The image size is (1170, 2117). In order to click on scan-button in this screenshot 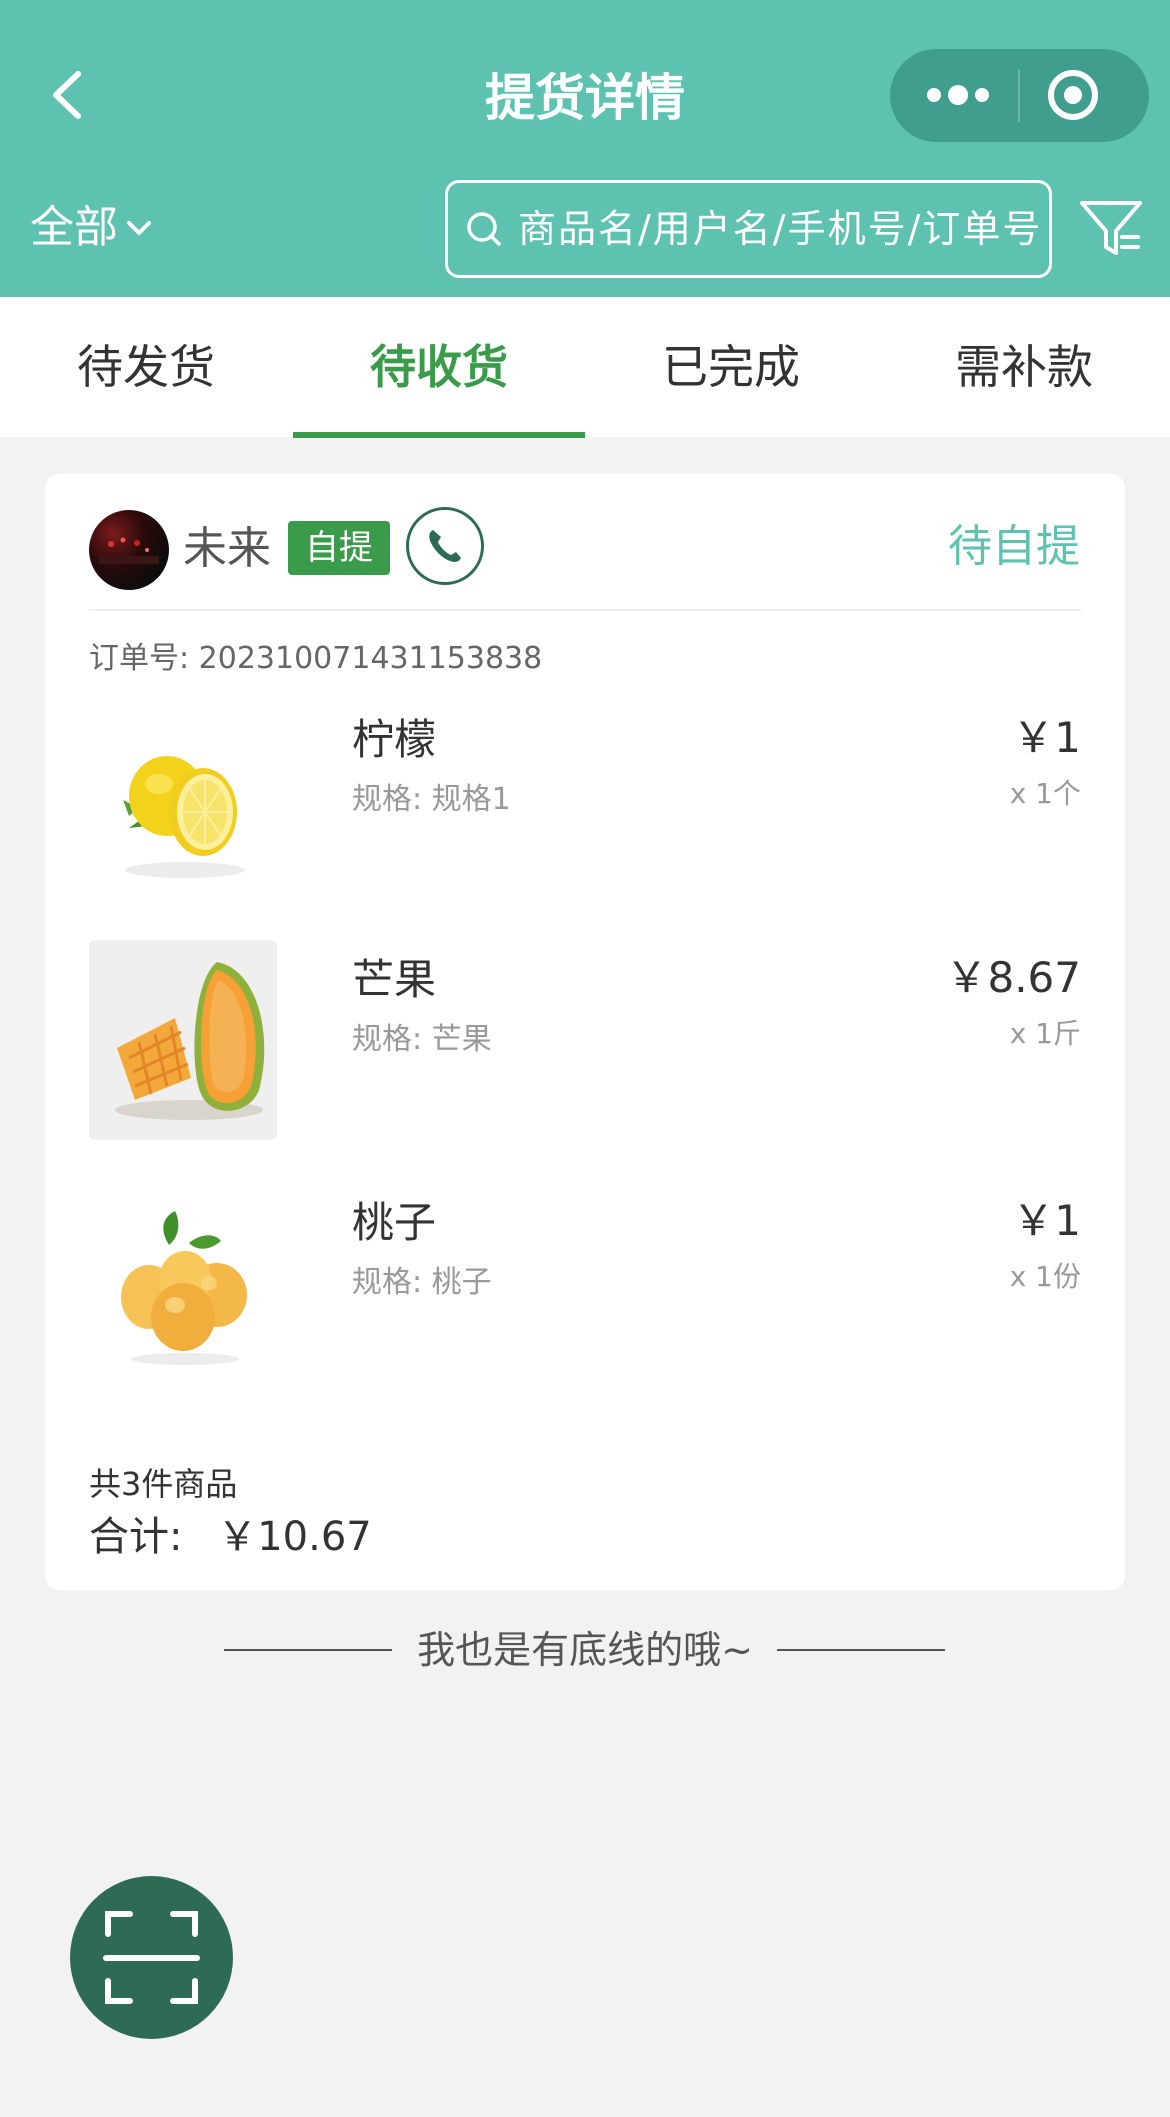, I will do `click(151, 1957)`.